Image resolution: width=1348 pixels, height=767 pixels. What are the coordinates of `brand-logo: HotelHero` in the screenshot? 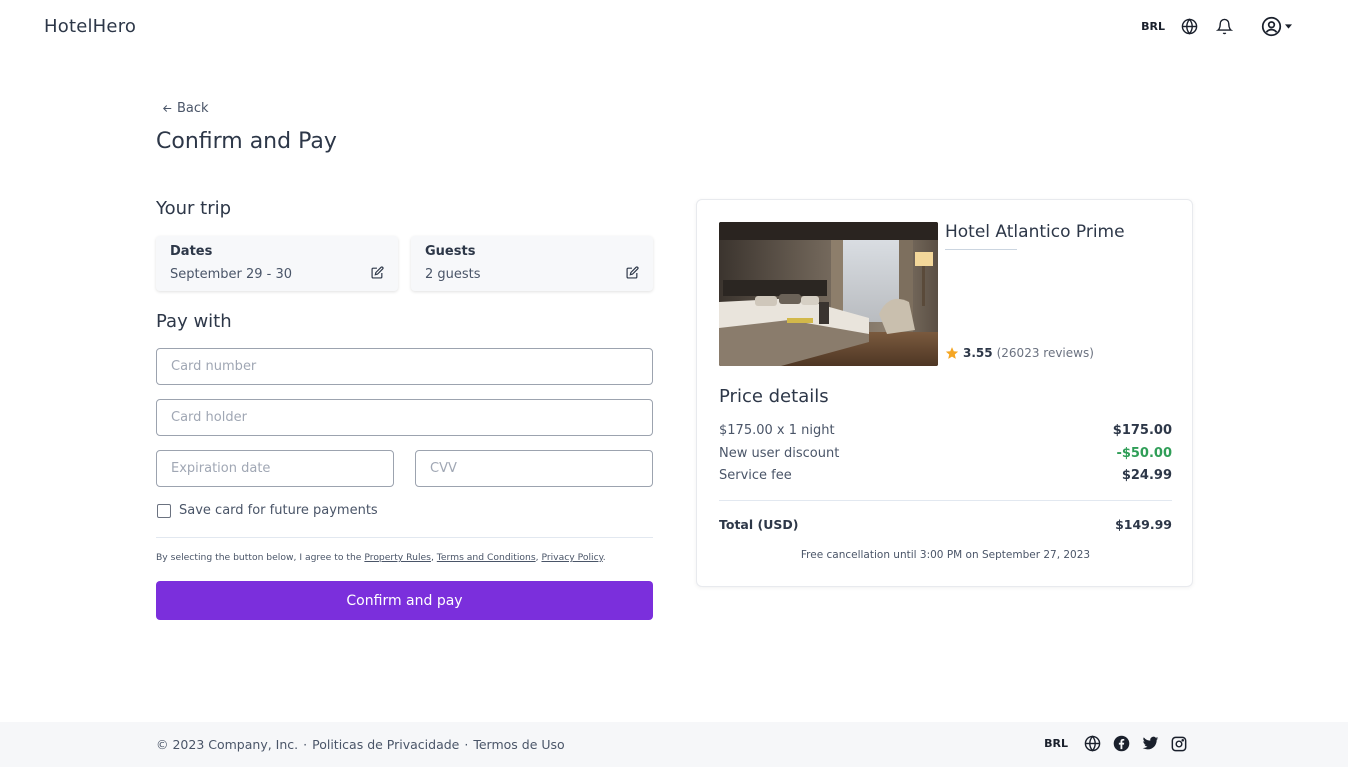 It's located at (90, 26).